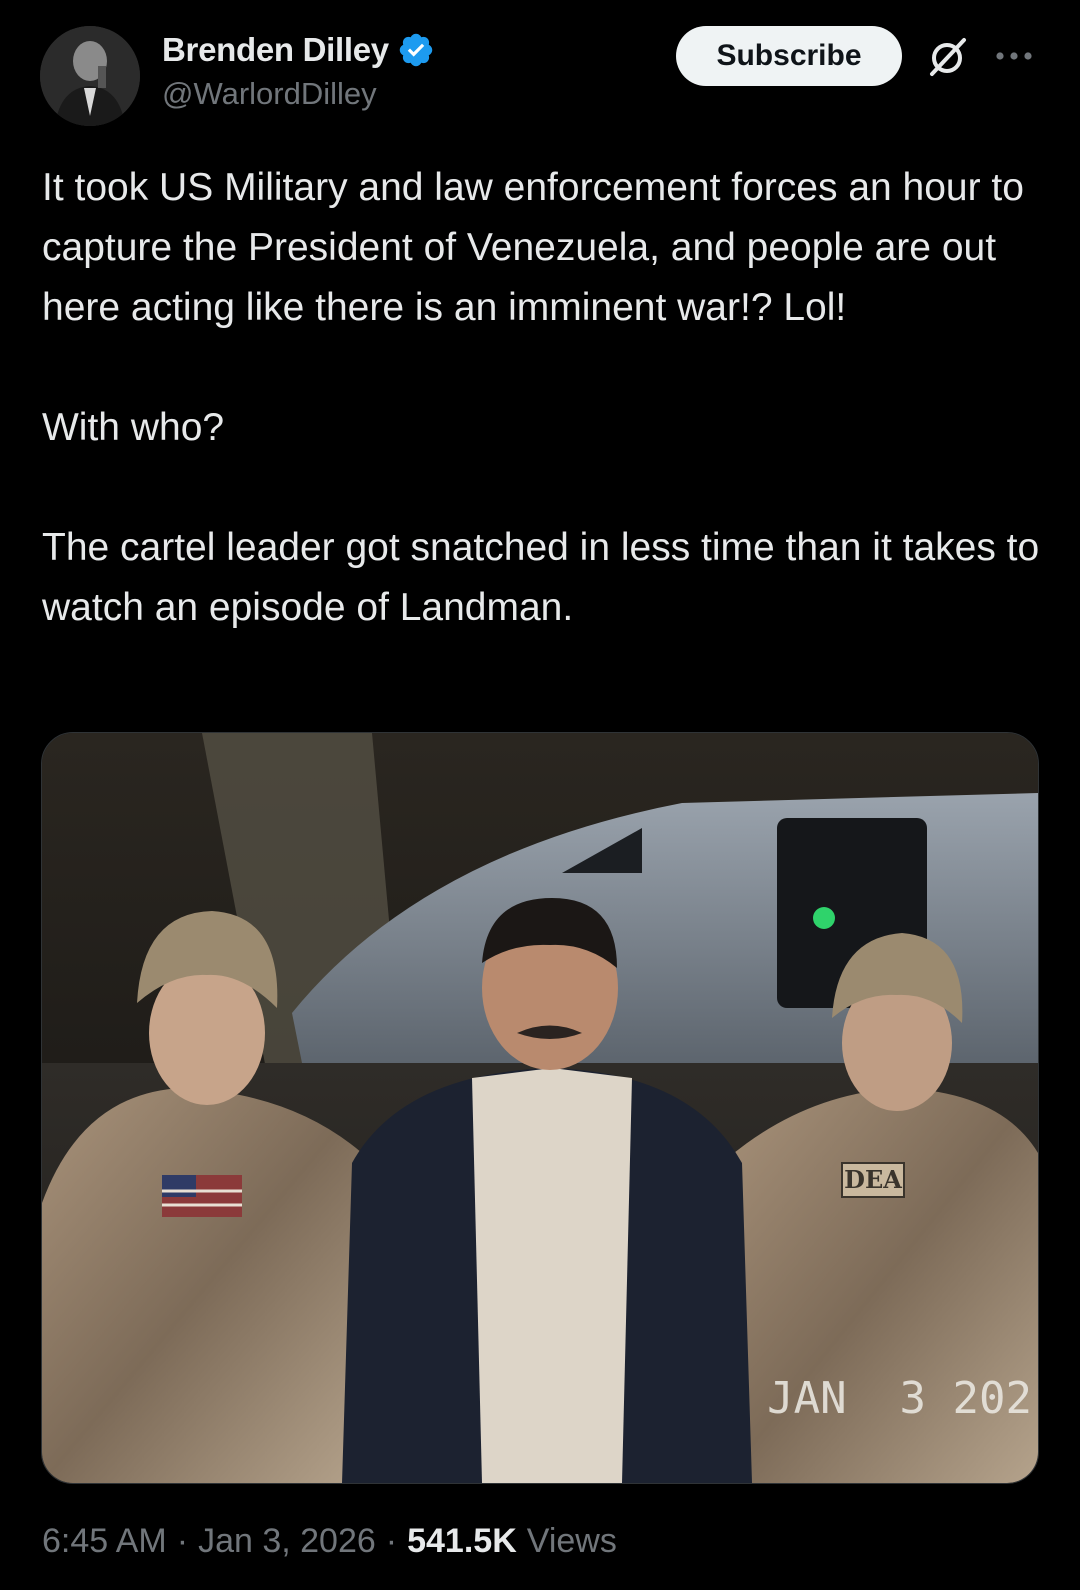 This screenshot has width=1080, height=1590. What do you see at coordinates (298, 94) in the screenshot?
I see `author-handle: @WarlordDilley` at bounding box center [298, 94].